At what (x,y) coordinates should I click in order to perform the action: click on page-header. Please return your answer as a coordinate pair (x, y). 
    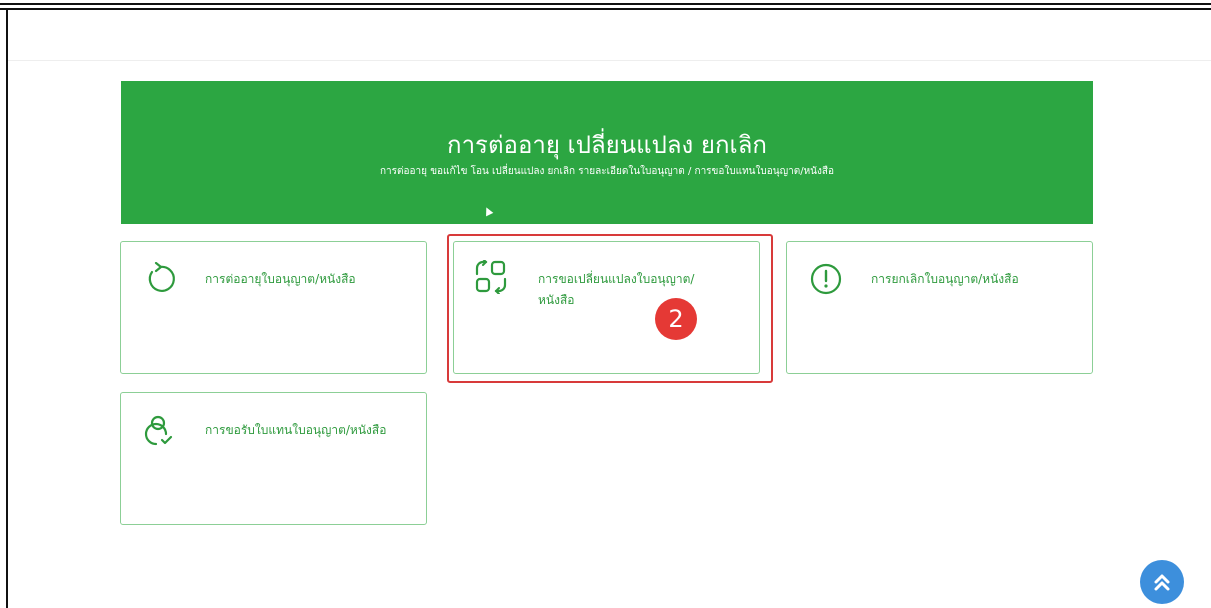
    Looking at the image, I should click on (609, 35).